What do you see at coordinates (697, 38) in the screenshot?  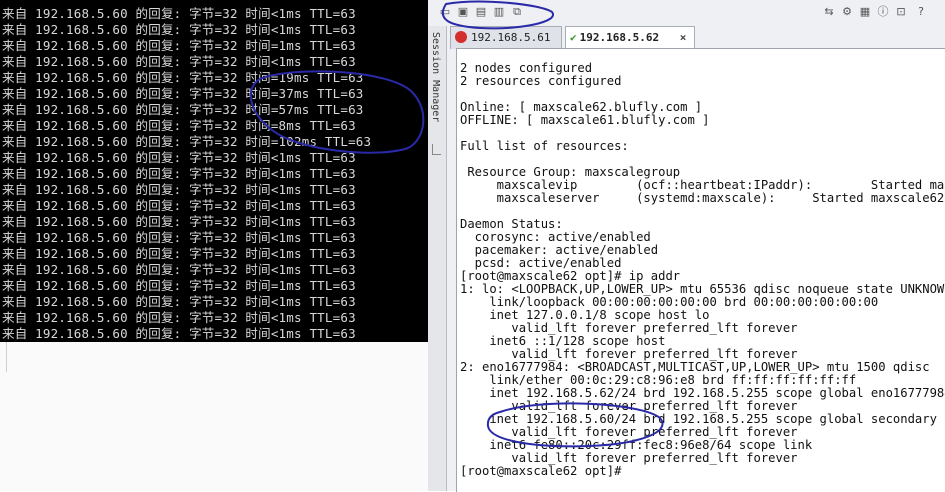 I see `session-tabs: 192.168.5.61 ✔ 192.168.5.62 ×` at bounding box center [697, 38].